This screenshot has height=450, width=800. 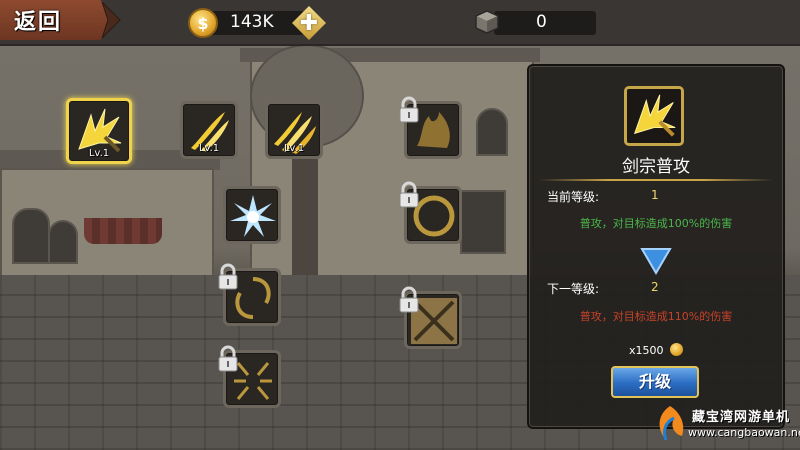 What do you see at coordinates (656, 180) in the screenshot?
I see `divider` at bounding box center [656, 180].